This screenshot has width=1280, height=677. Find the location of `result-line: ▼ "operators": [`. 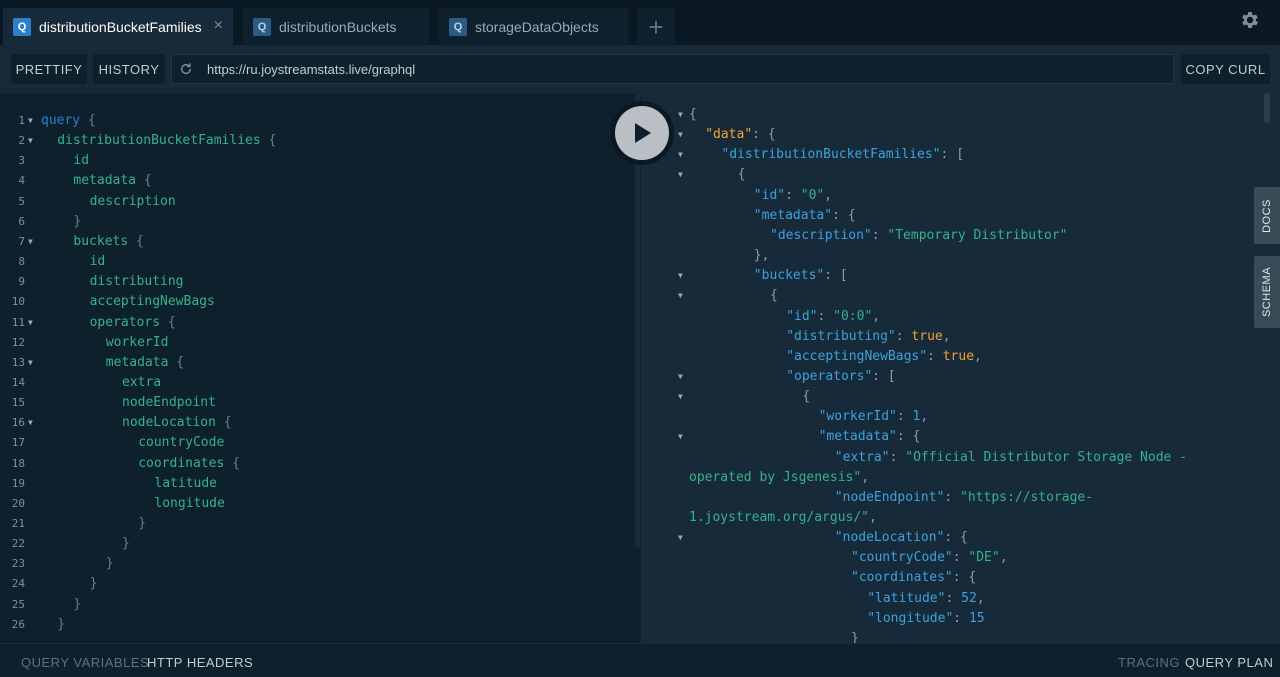

result-line: ▼ "operators": [ is located at coordinates (951, 377).